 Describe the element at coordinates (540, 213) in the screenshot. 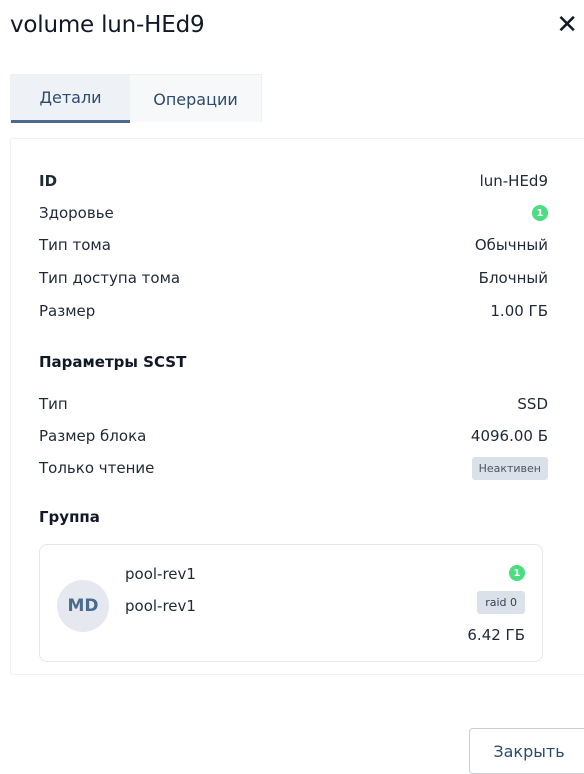

I see `health-status-badge: 1` at that location.